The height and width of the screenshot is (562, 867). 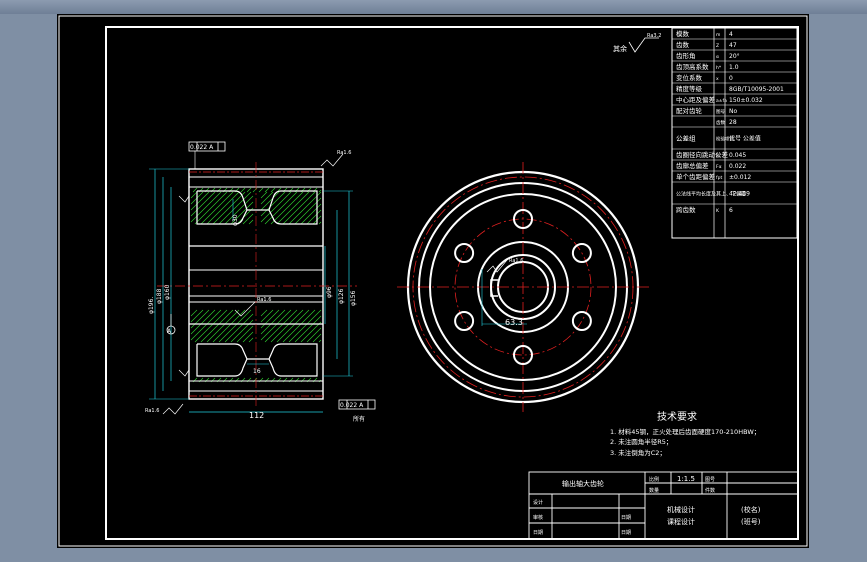 I want to click on table-row-name: 齿廓总偏差, so click(x=692, y=165).